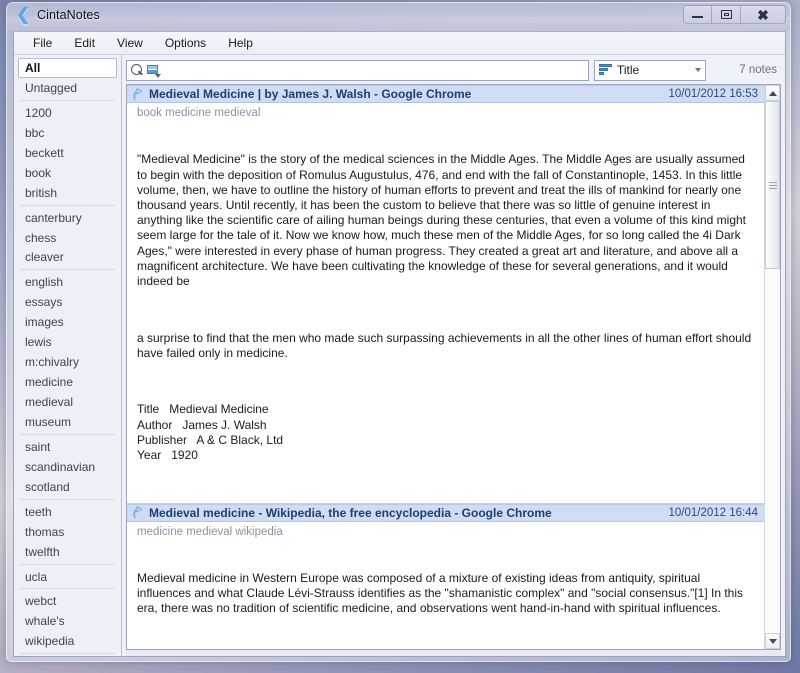 Image resolution: width=800 pixels, height=673 pixels. I want to click on scroll-down-arrow, so click(772, 641).